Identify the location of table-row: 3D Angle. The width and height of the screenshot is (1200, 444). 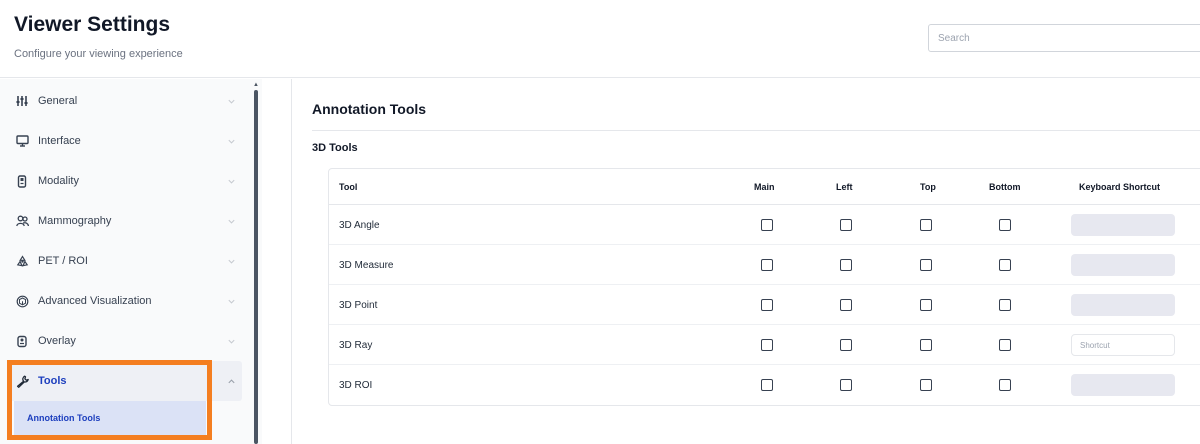
(764, 225).